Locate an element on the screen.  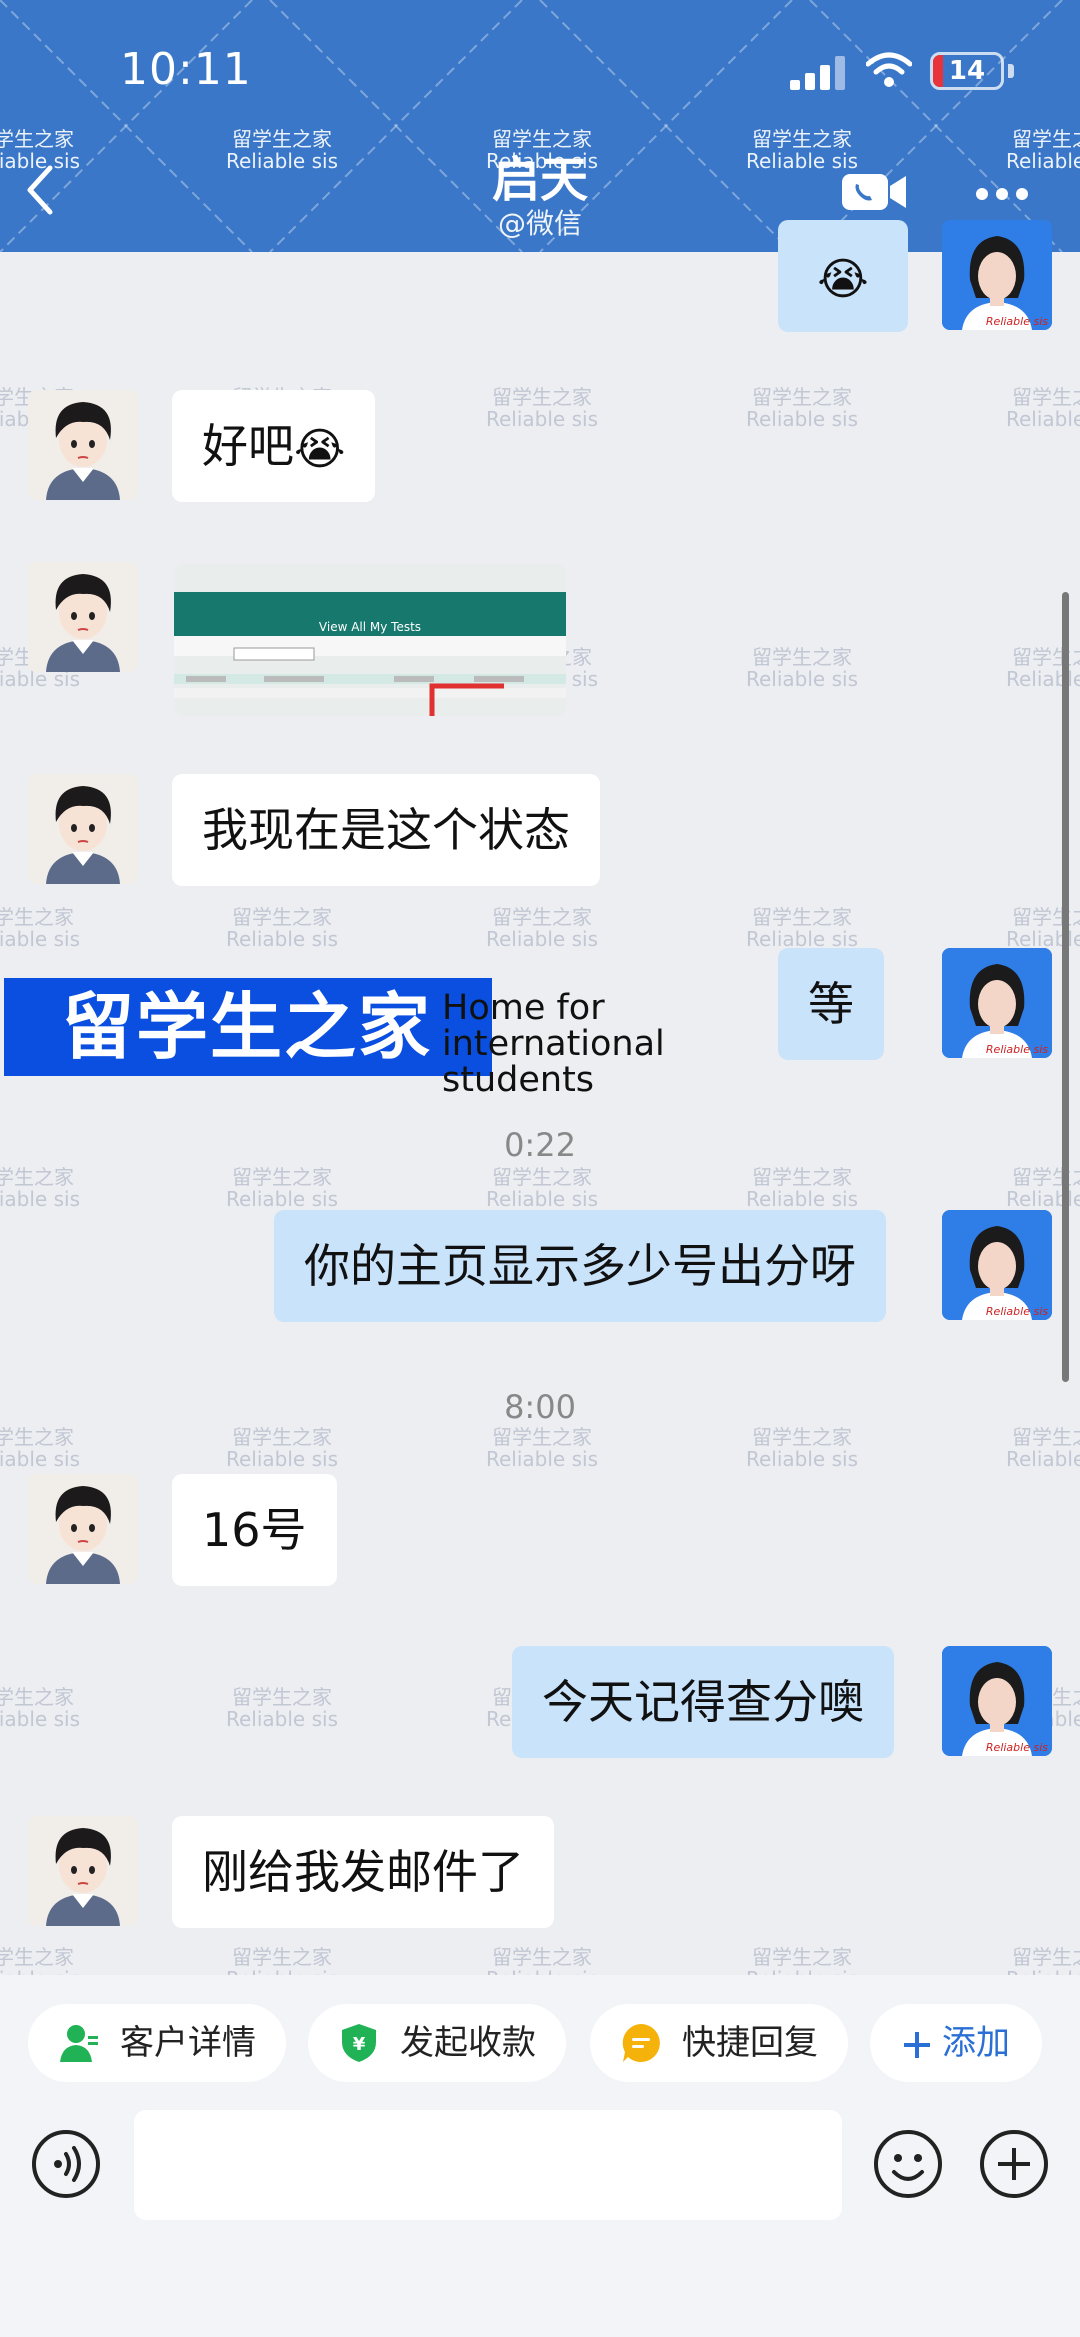
add-button: 添加 is located at coordinates (956, 2043).